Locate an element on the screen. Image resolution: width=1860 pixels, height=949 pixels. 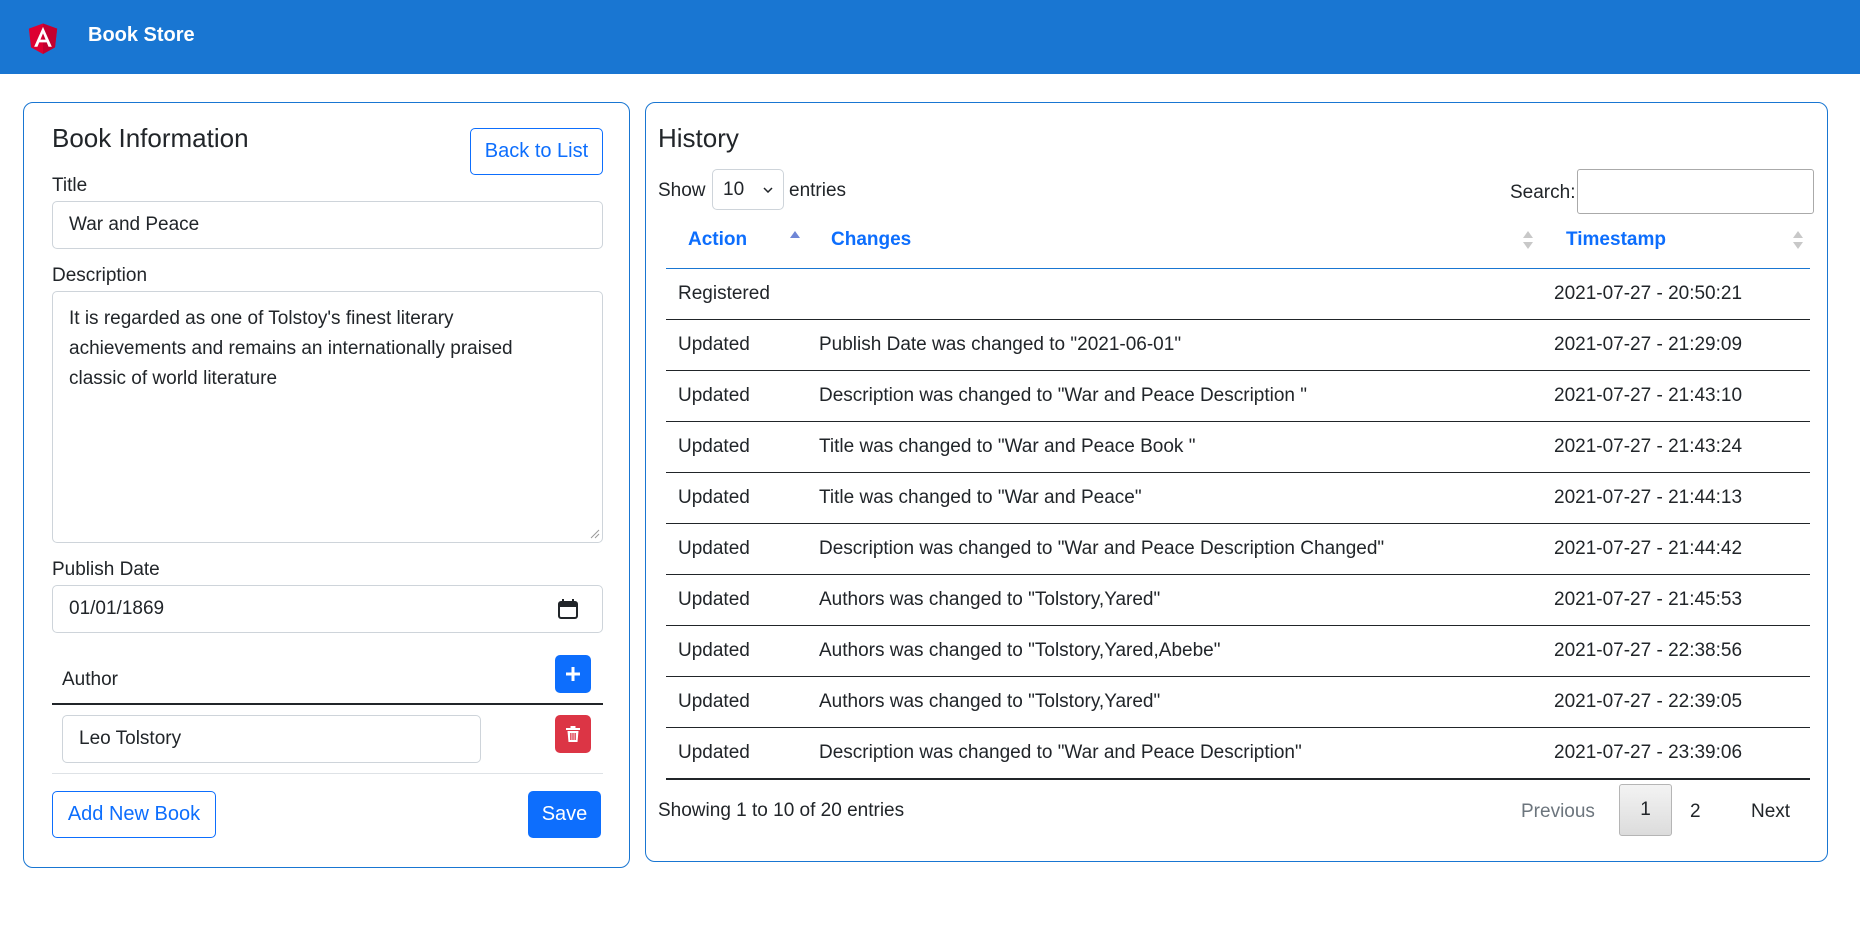
timestamp-cell: 2021-07-27 - 21:43:10 is located at coordinates (1648, 395).